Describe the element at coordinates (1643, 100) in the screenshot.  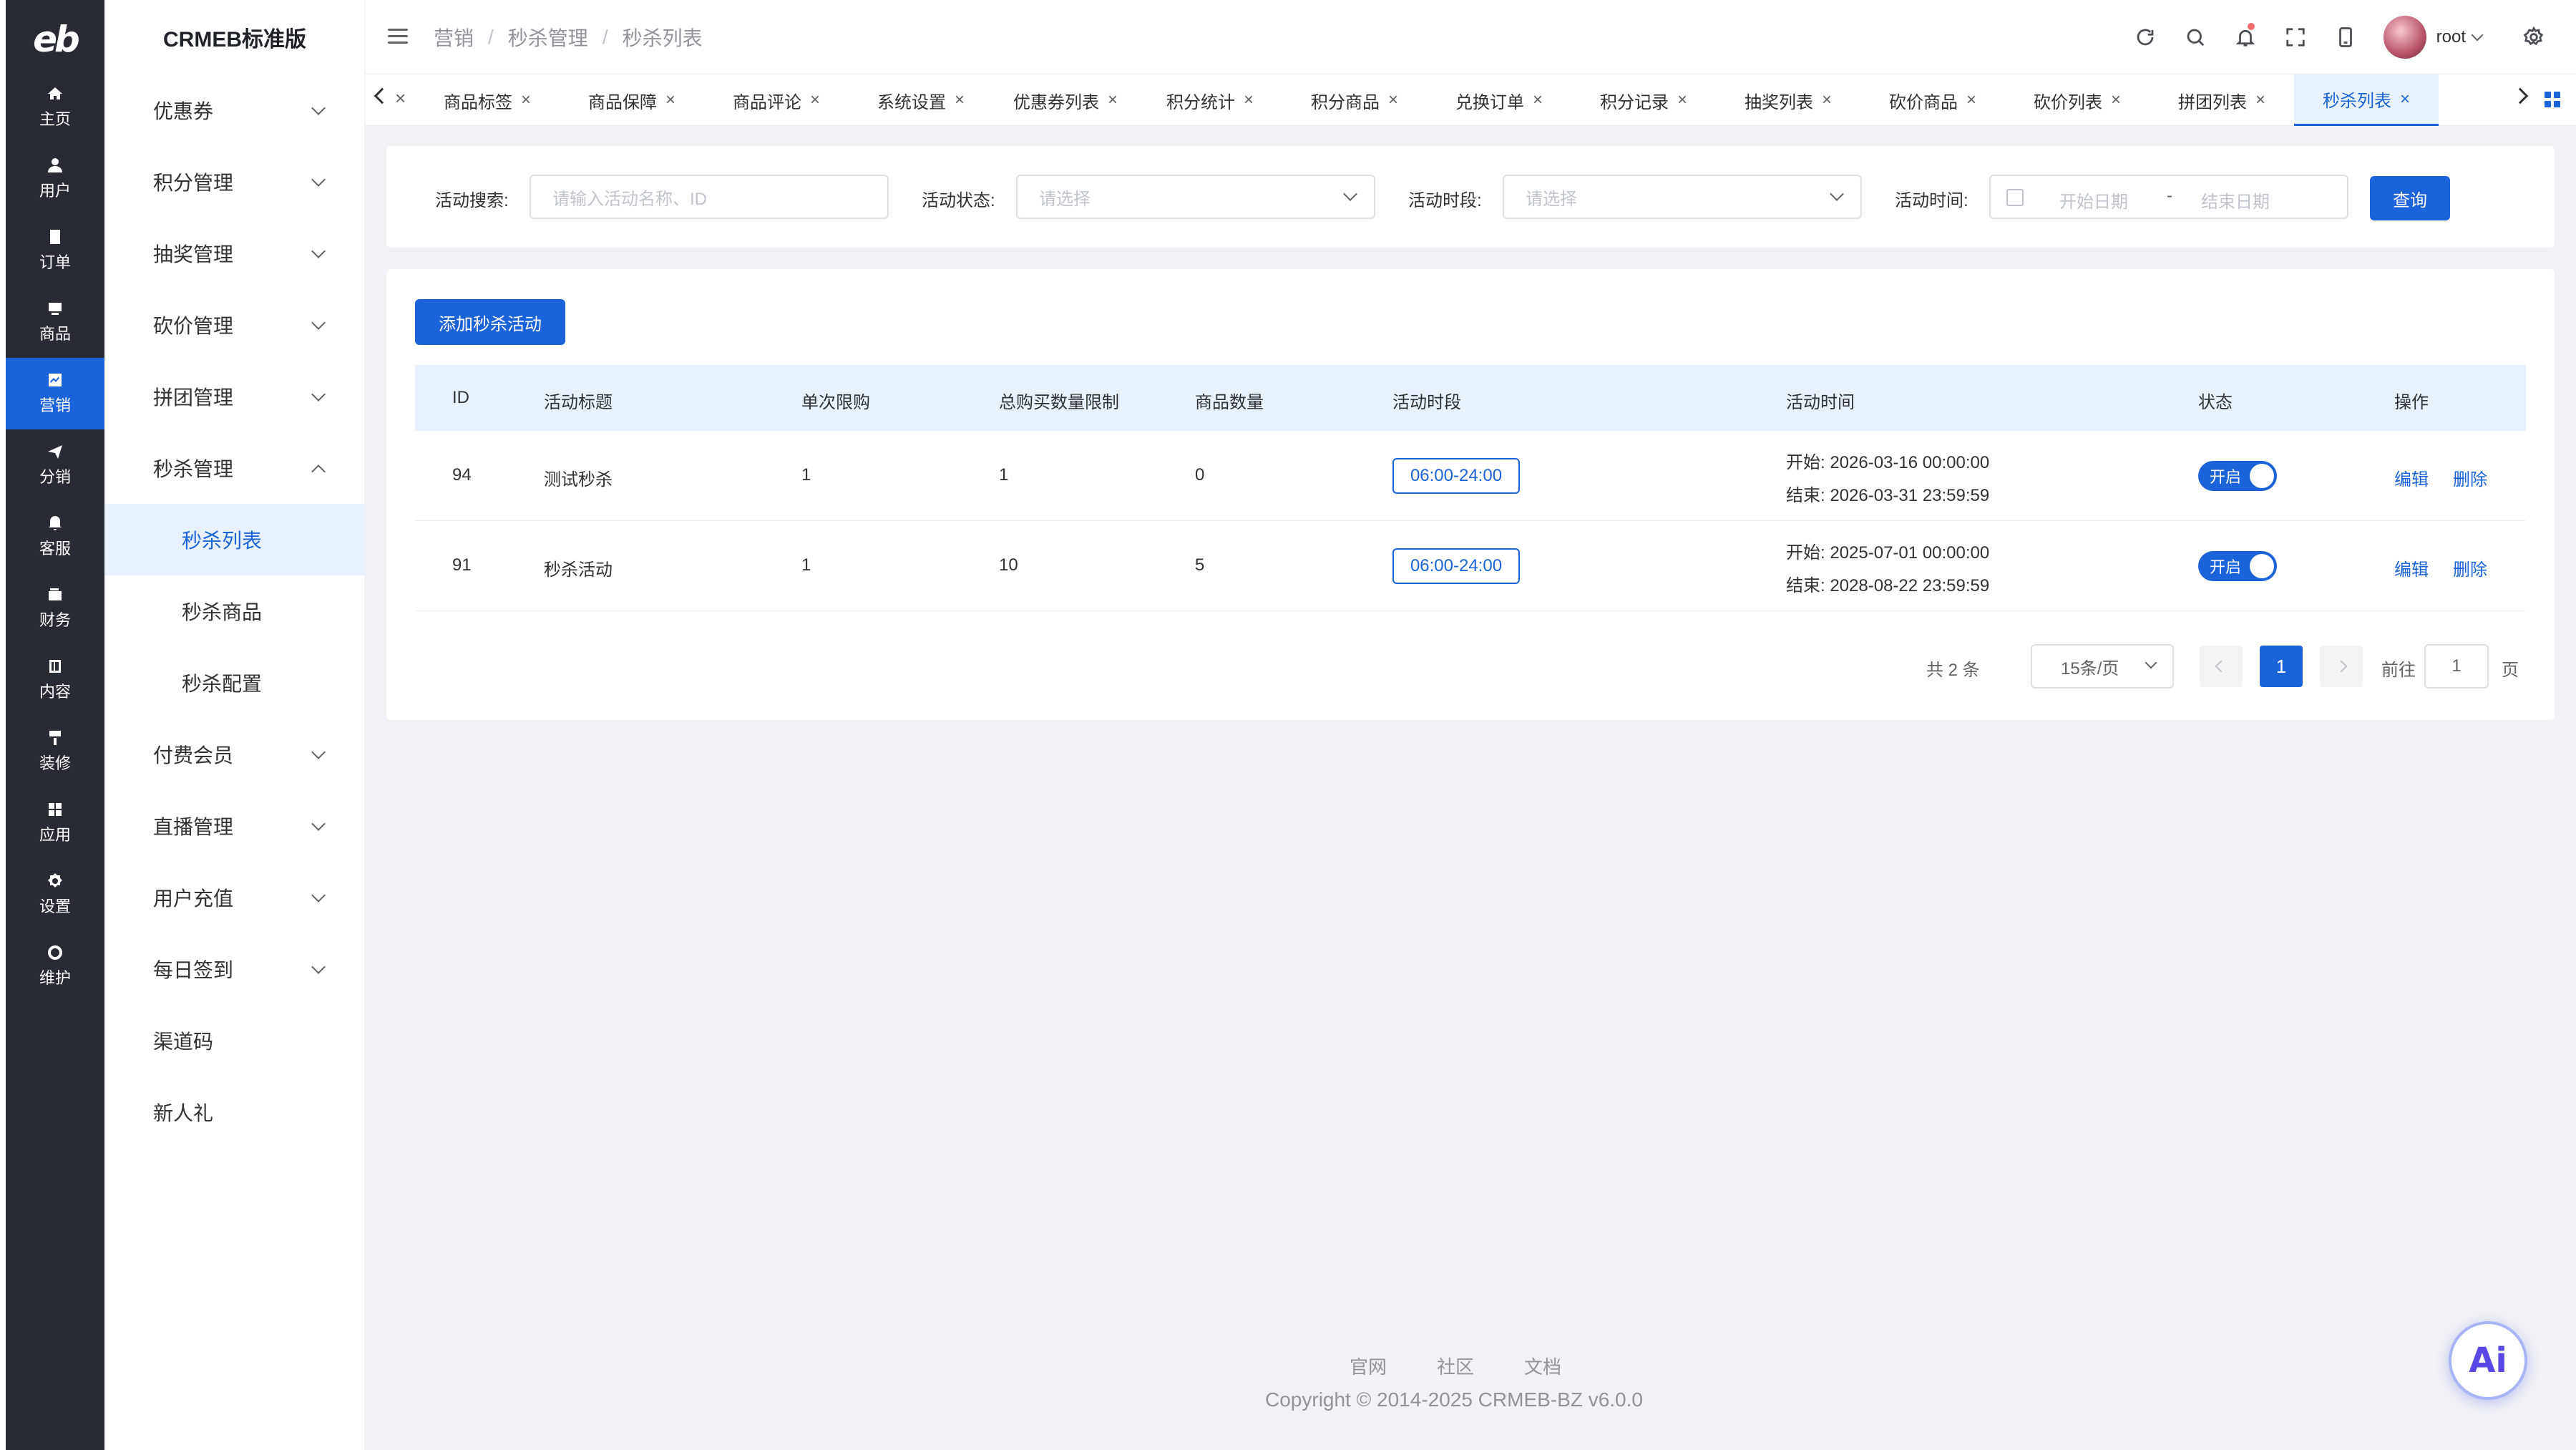
I see `tab-points-records: 积分记录 ×` at that location.